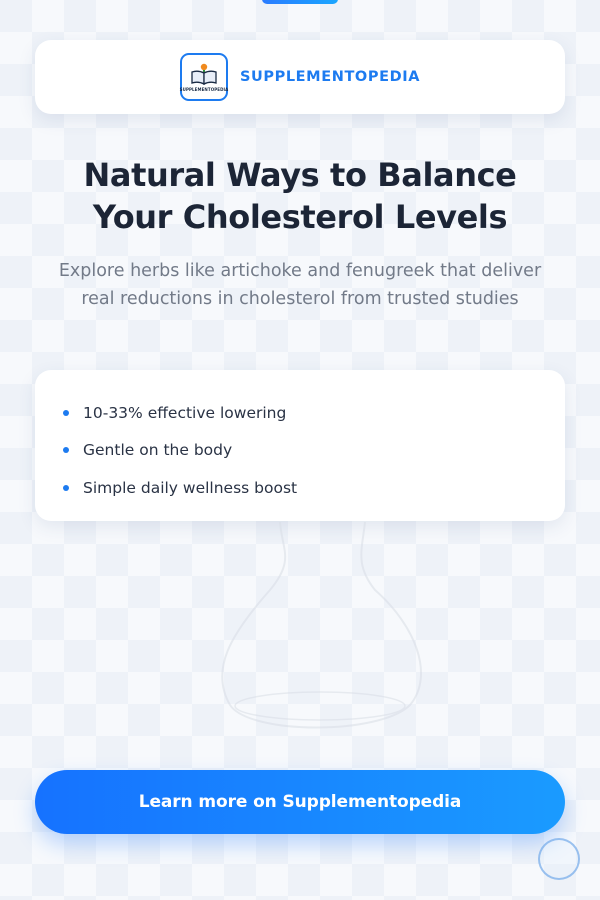 The image size is (600, 900). Describe the element at coordinates (300, 175) in the screenshot. I see `page-title-line-1: Natural Ways to Balance` at that location.